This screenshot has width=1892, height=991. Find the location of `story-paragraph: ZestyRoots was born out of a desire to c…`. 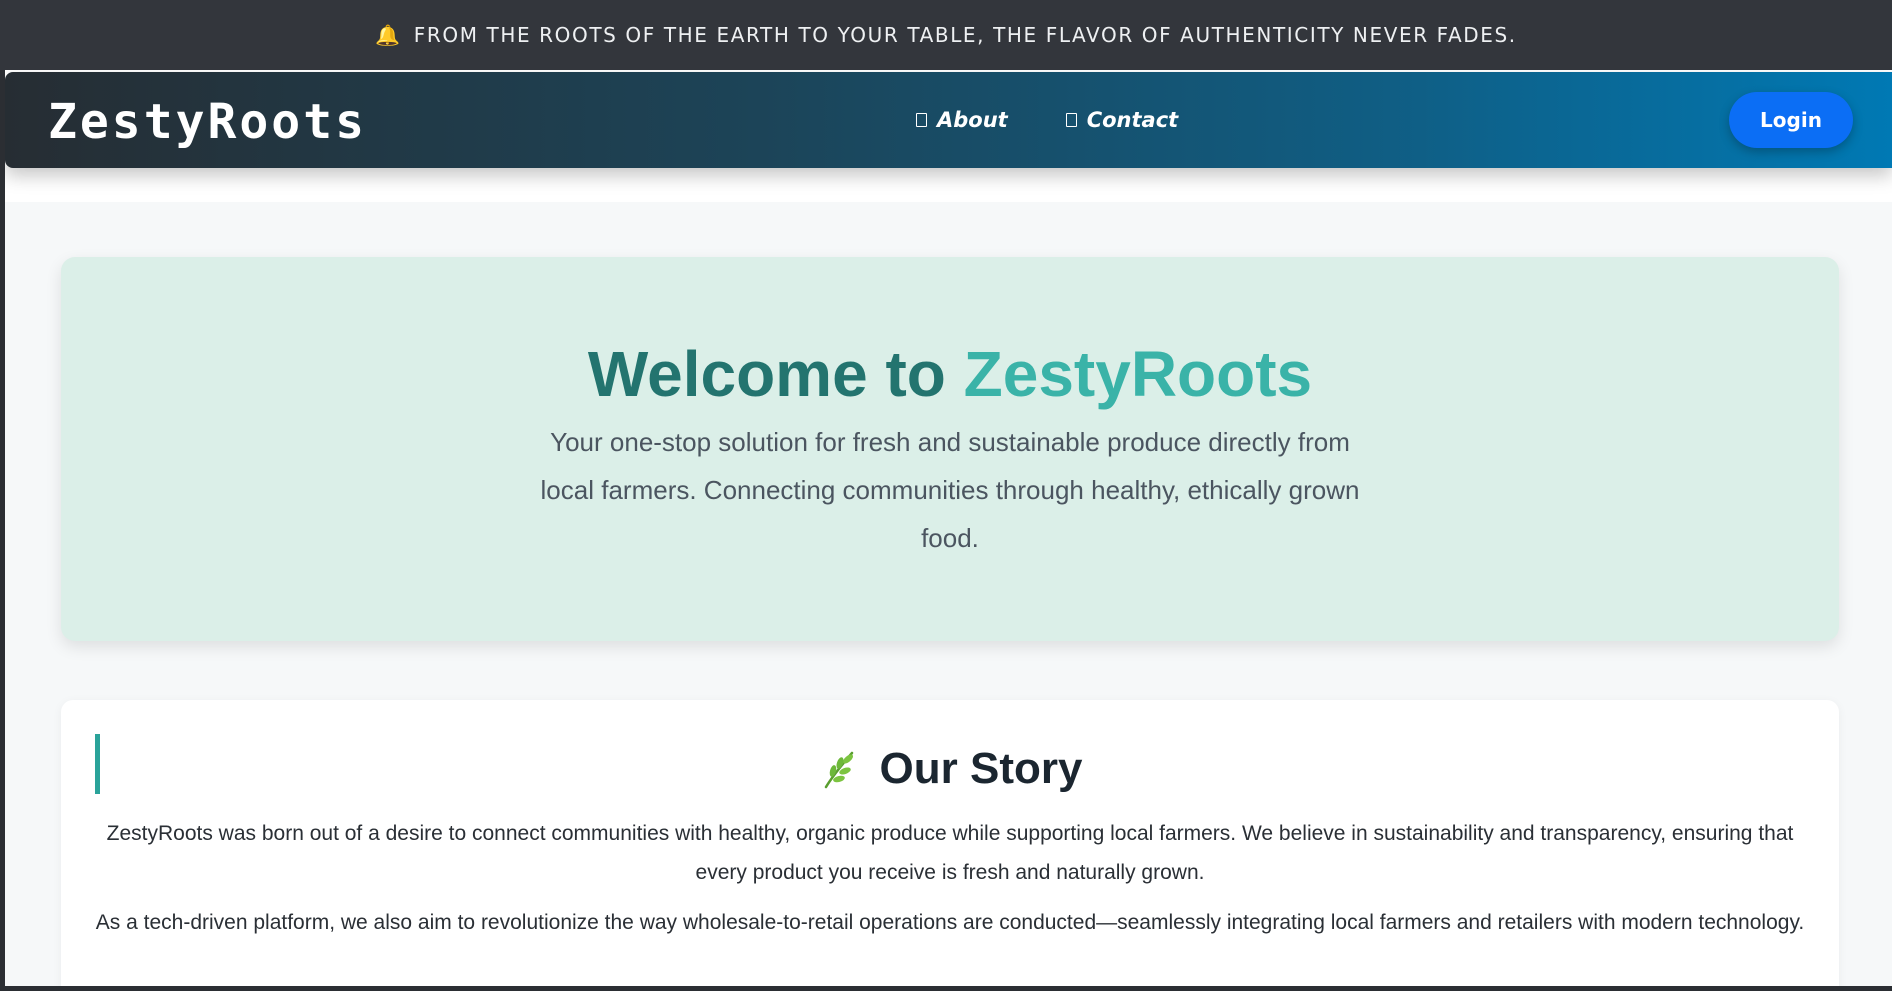

story-paragraph: ZestyRoots was born out of a desire to c… is located at coordinates (950, 853).